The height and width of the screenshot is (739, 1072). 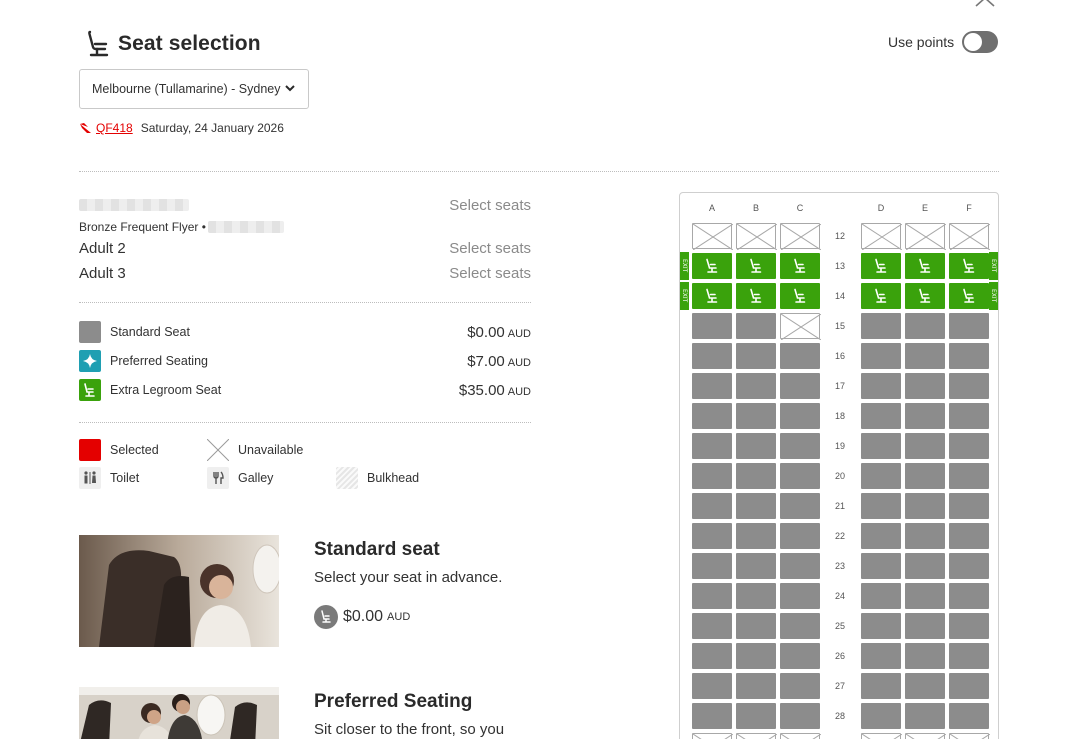 What do you see at coordinates (925, 686) in the screenshot?
I see `seat-27e` at bounding box center [925, 686].